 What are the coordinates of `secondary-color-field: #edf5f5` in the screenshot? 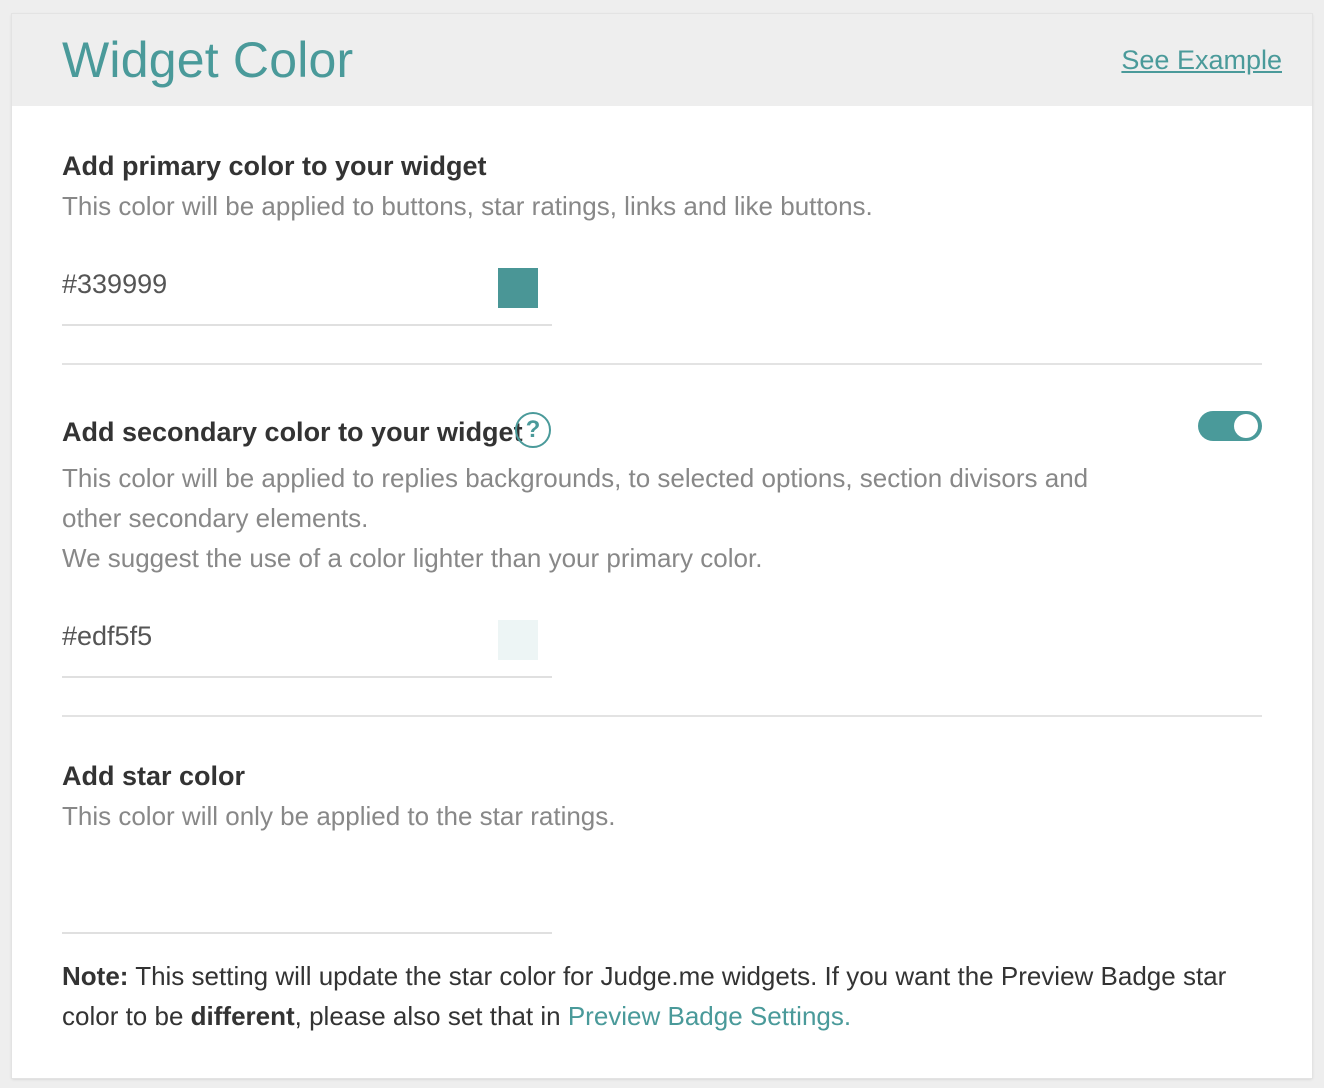 It's located at (307, 649).